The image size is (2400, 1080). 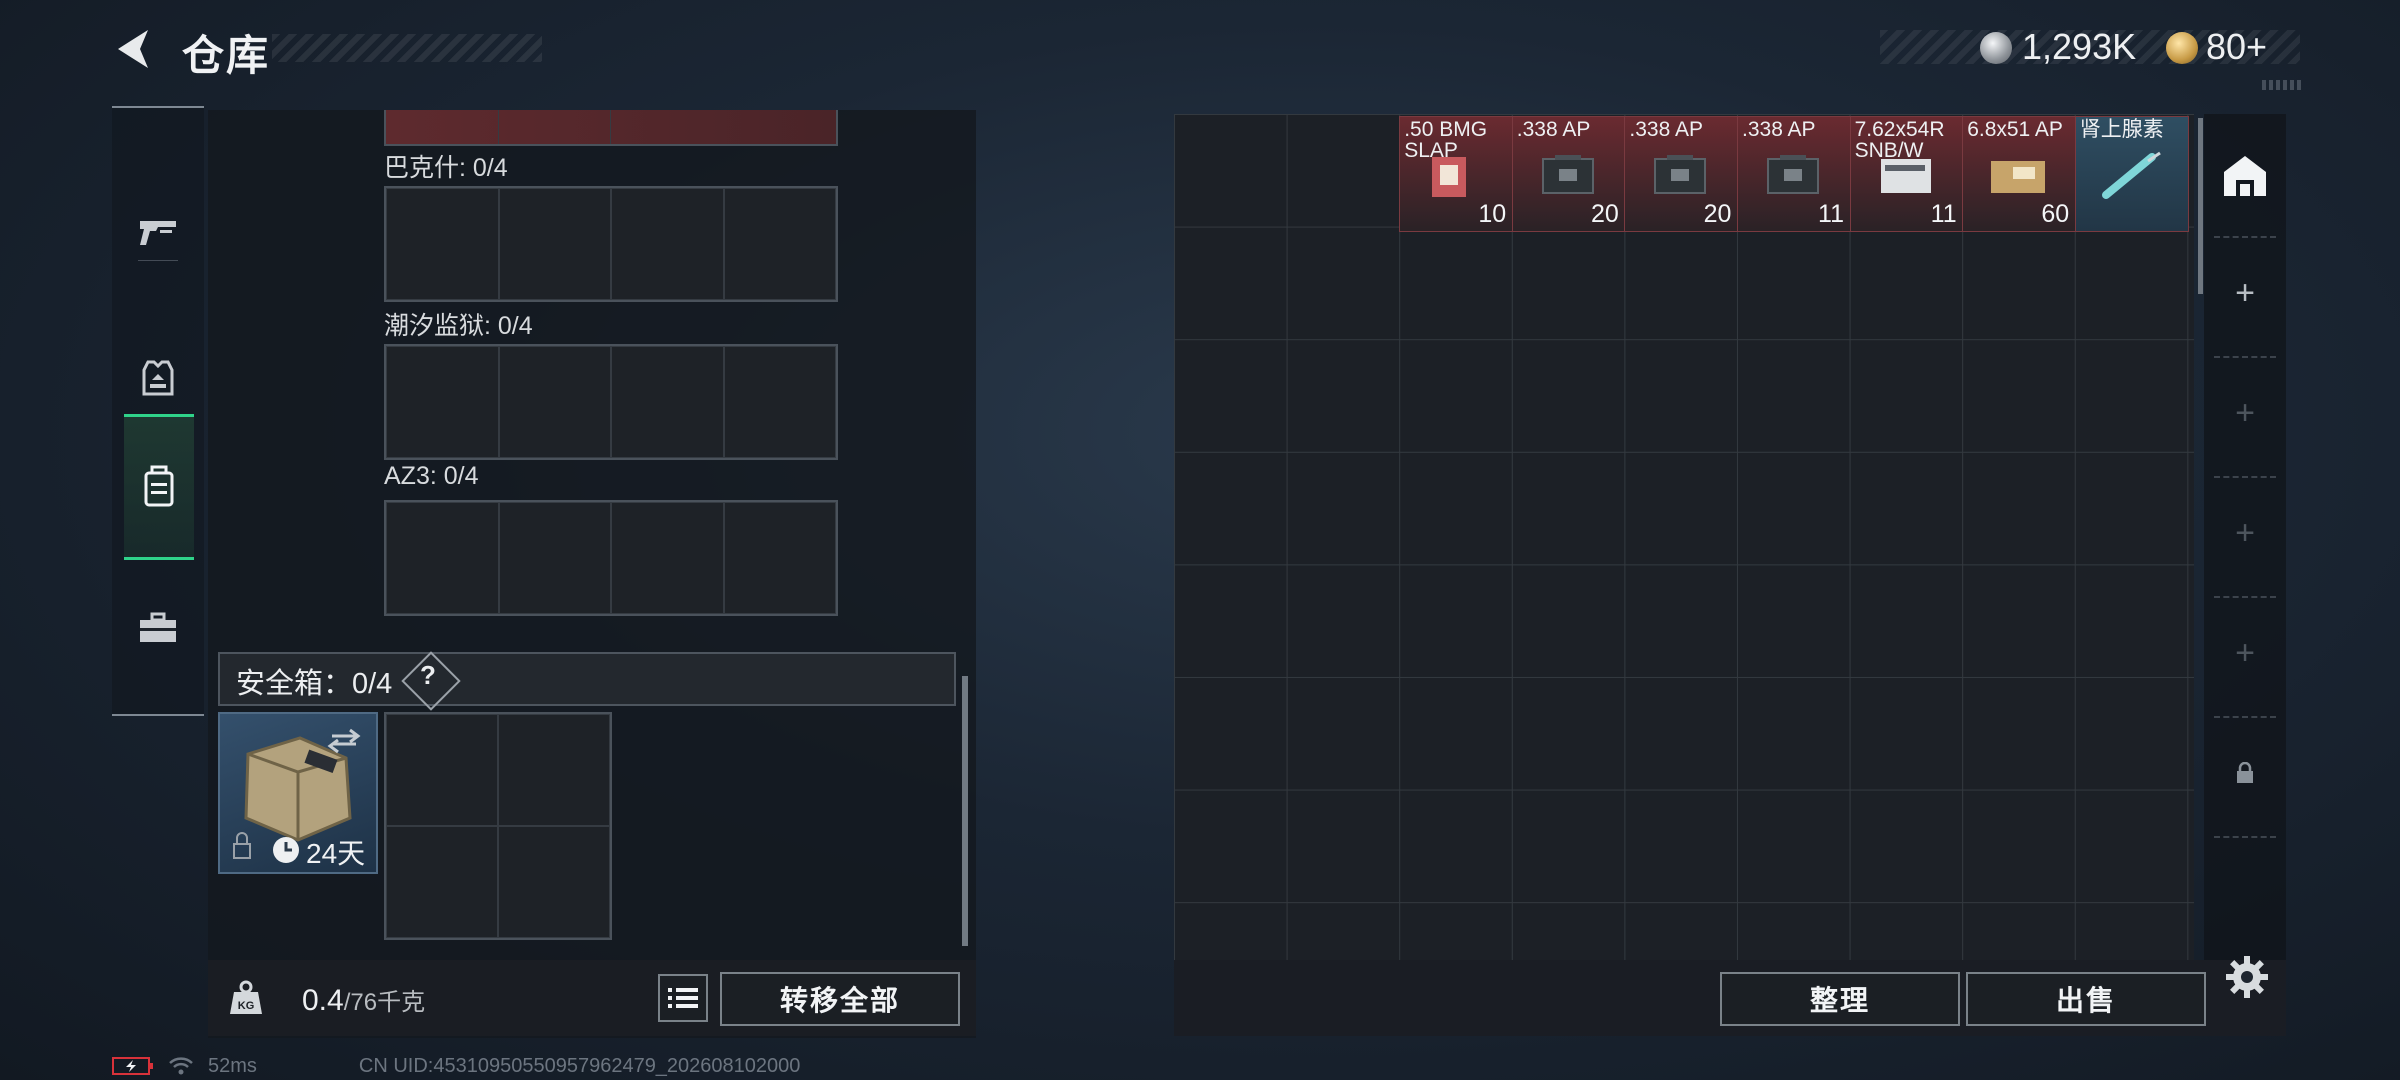 I want to click on settings-gear-icon, so click(x=2247, y=977).